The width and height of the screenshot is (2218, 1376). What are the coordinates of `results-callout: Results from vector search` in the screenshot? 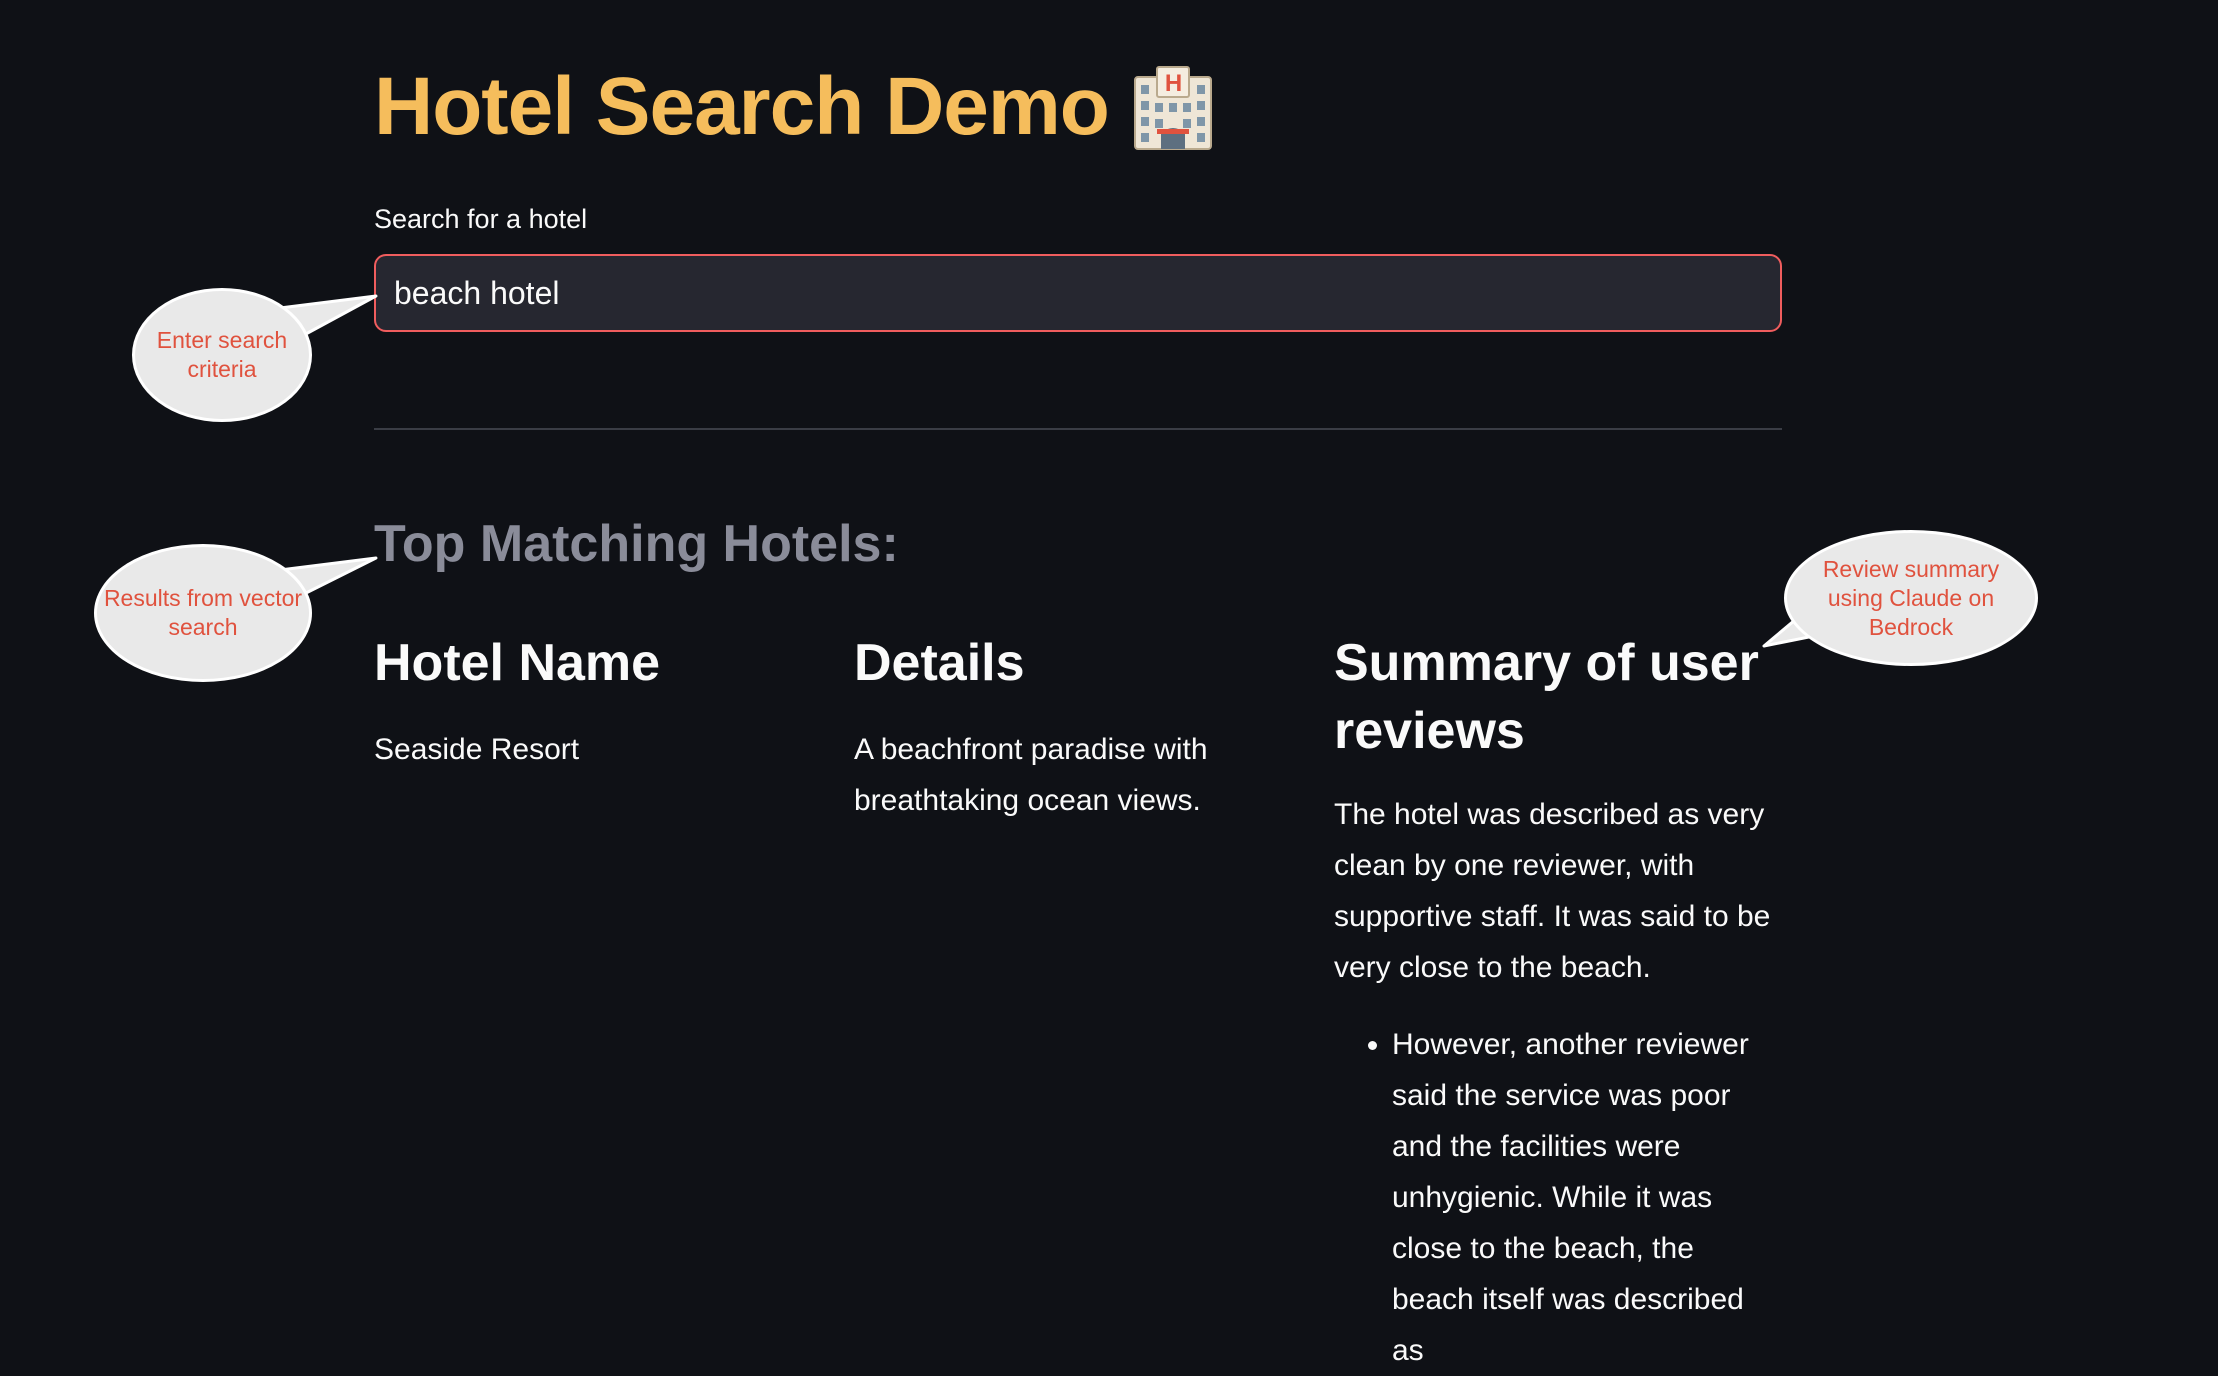 It's located at (203, 613).